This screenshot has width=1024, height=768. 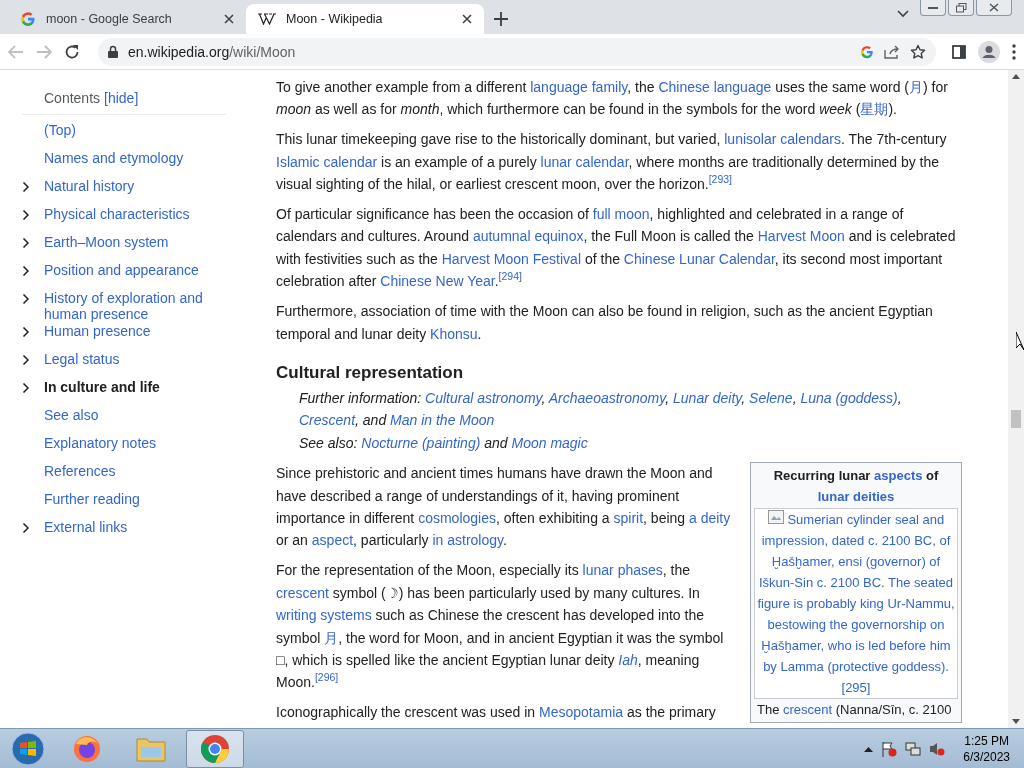 What do you see at coordinates (1016, 419) in the screenshot?
I see `scroll-thumb` at bounding box center [1016, 419].